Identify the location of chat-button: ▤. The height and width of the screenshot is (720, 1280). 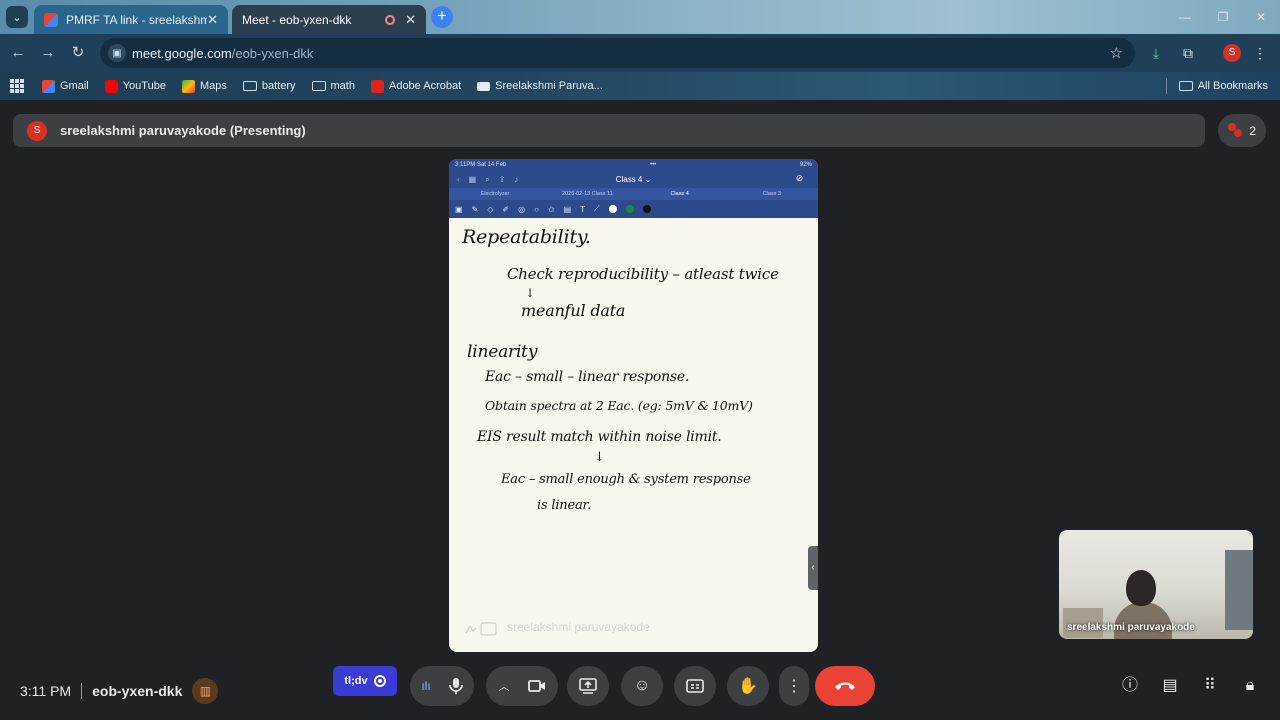
(1170, 686).